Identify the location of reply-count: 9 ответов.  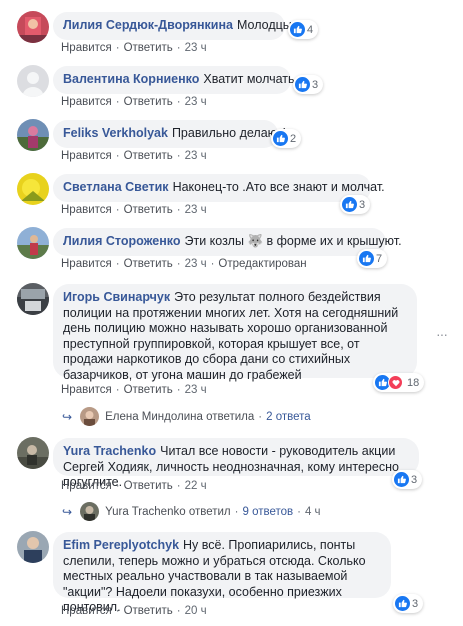
(268, 511).